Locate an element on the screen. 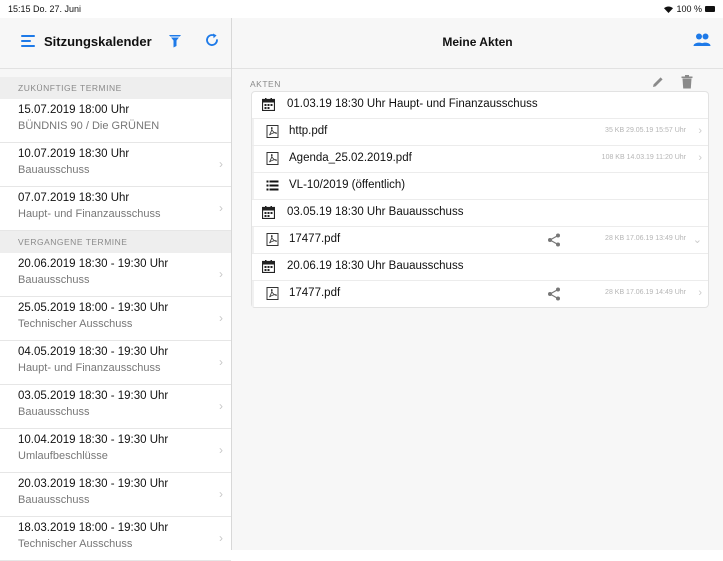  status-time: 15:15 Do. 27. Juni is located at coordinates (45, 9).